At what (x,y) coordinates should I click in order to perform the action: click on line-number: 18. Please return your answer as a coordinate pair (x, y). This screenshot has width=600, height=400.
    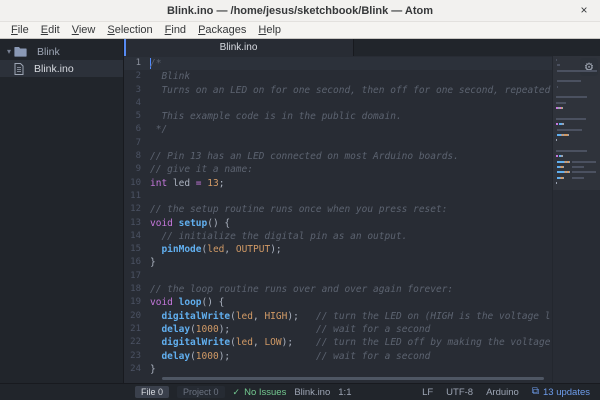
    Looking at the image, I should click on (135, 289).